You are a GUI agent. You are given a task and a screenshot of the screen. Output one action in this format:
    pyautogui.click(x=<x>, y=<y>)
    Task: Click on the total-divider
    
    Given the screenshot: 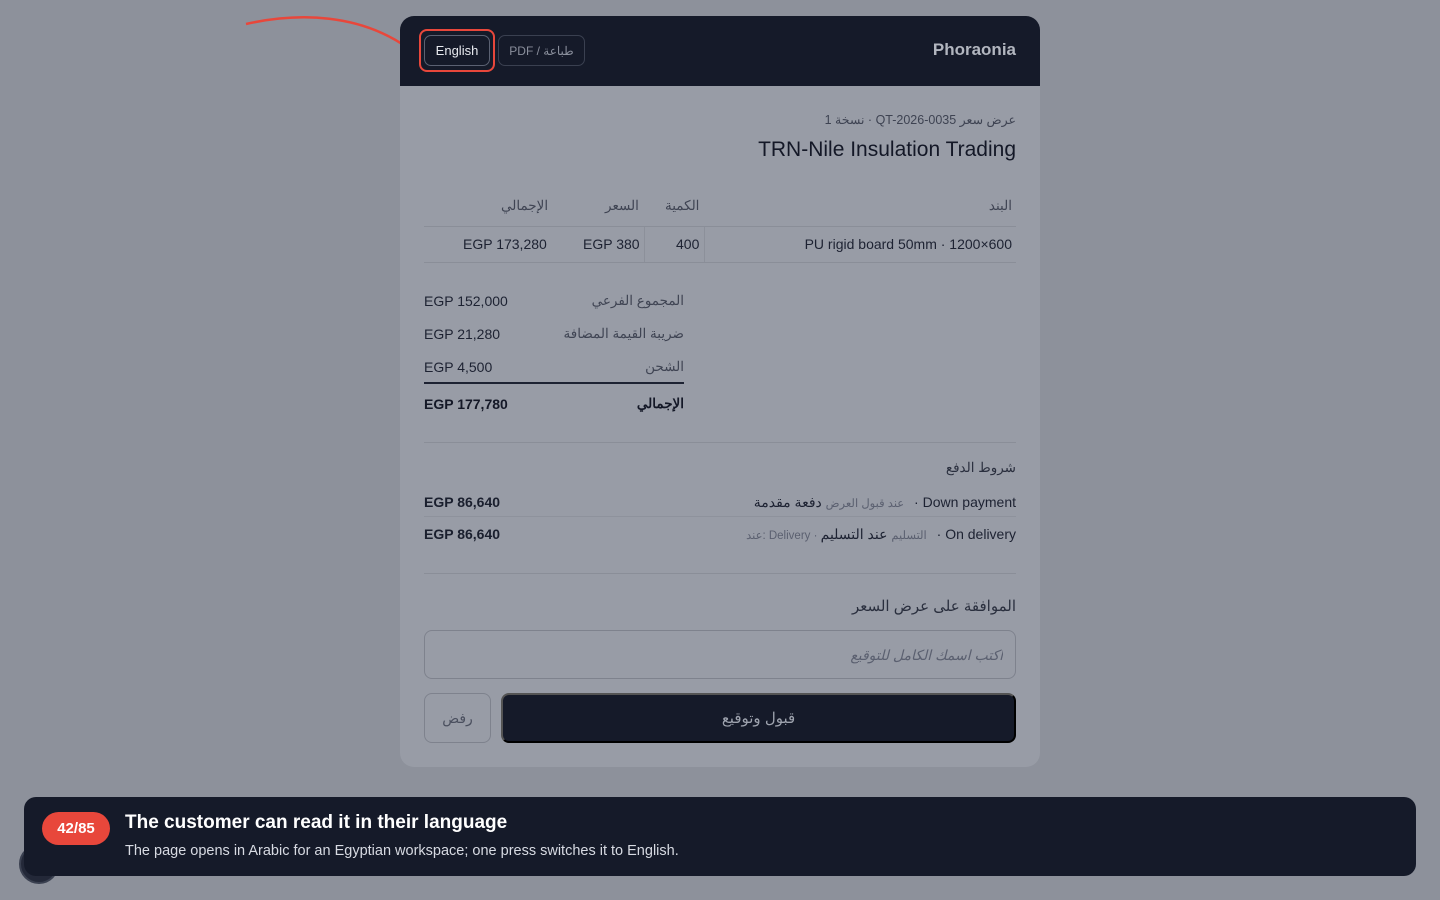 What is the action you would take?
    pyautogui.click(x=554, y=383)
    